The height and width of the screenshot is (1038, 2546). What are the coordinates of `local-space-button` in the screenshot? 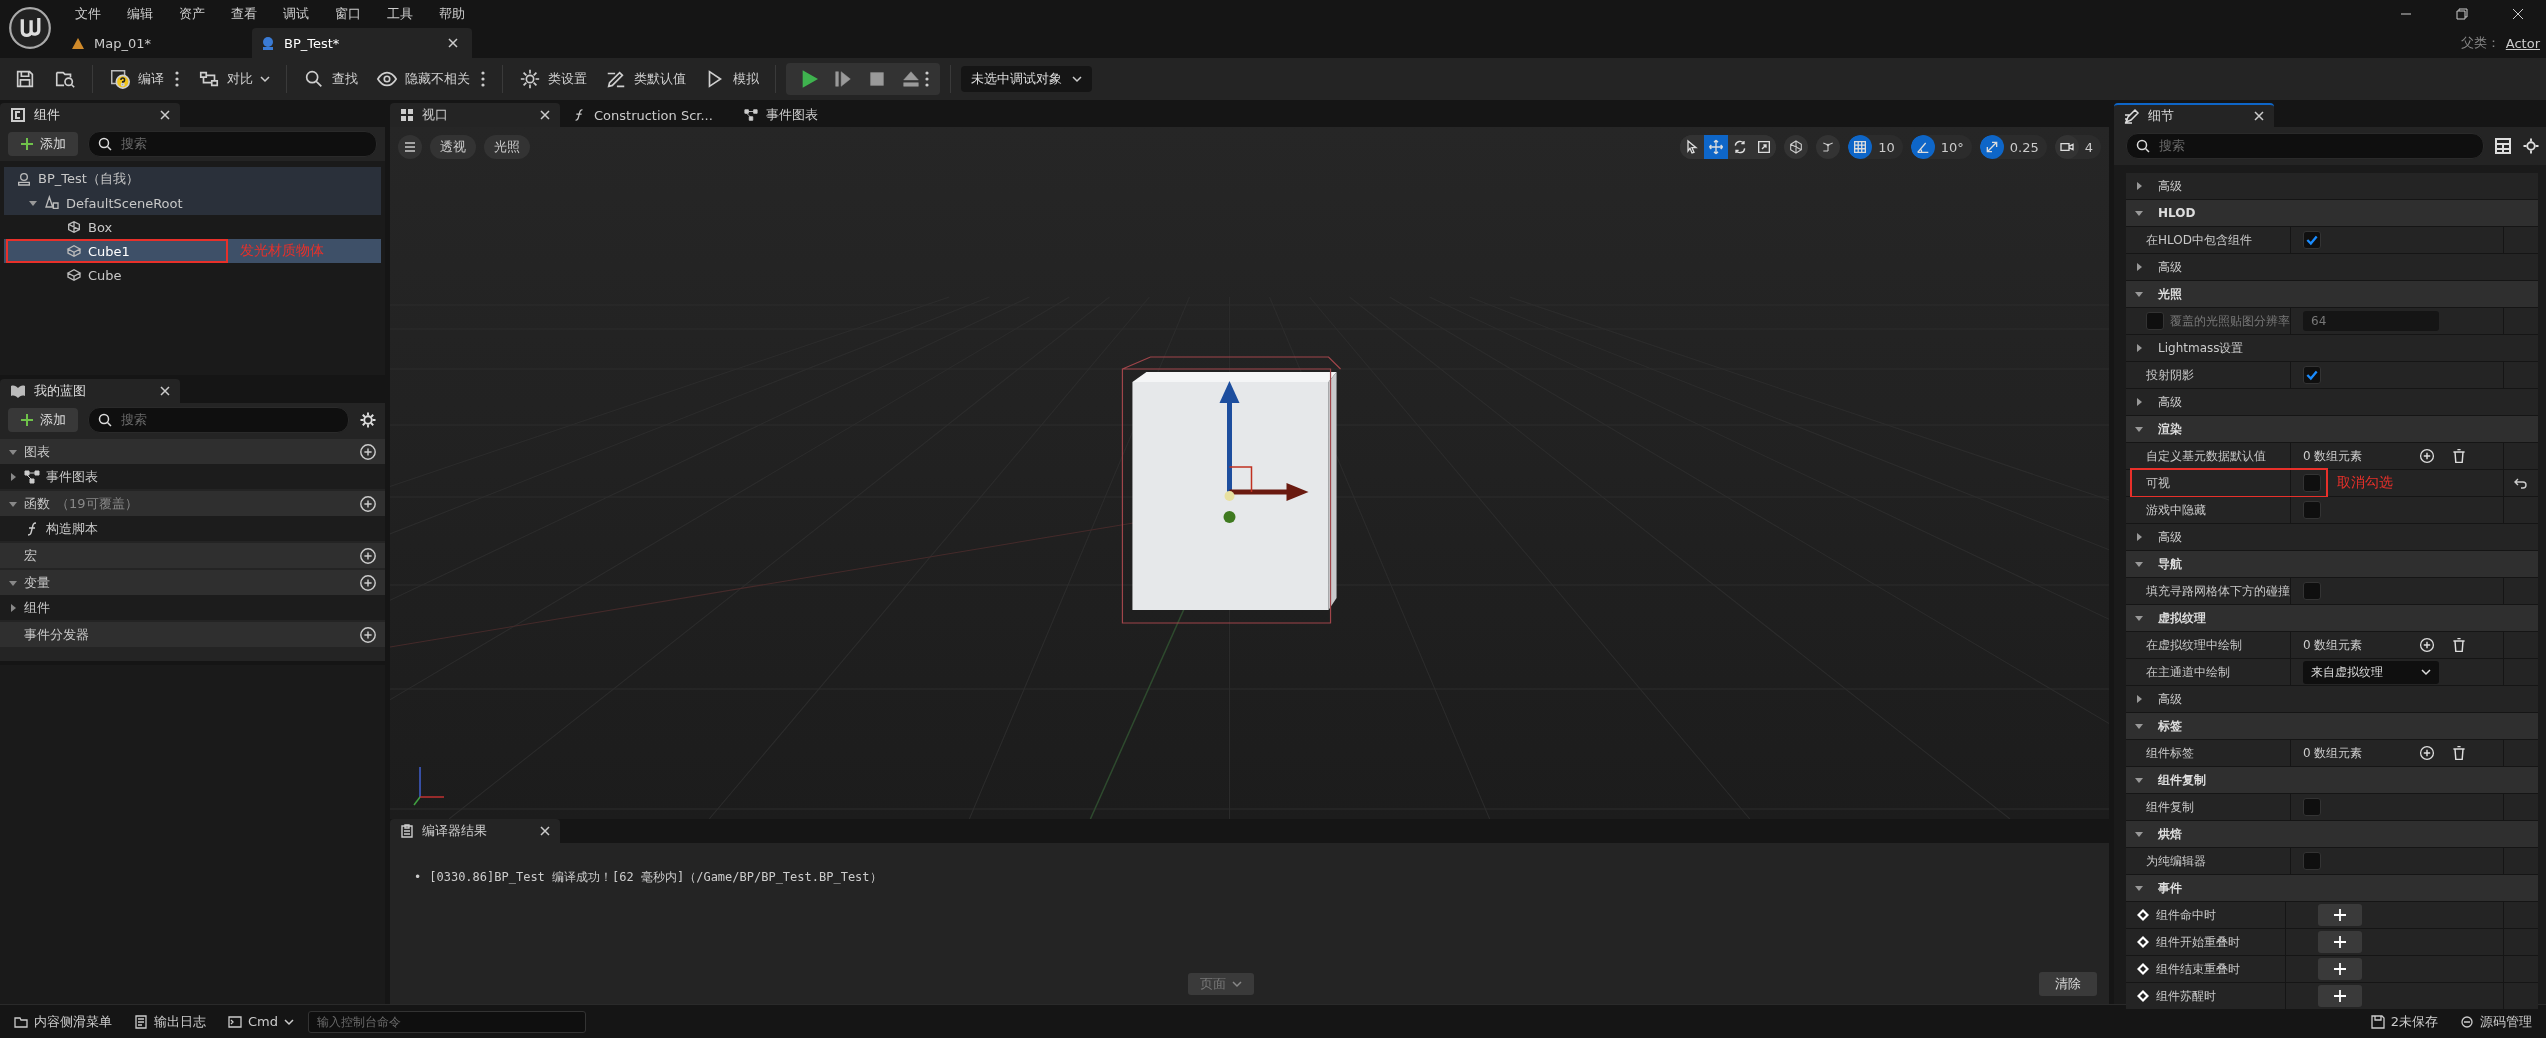 It's located at (1796, 147).